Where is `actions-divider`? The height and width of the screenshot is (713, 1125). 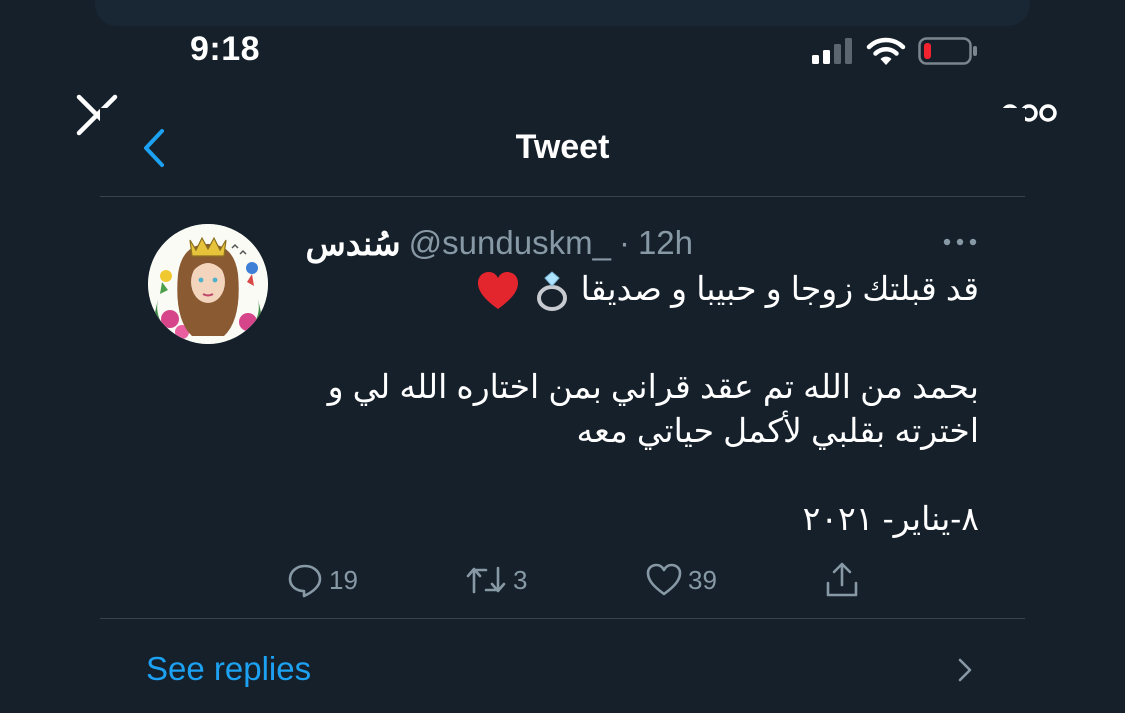
actions-divider is located at coordinates (562, 618).